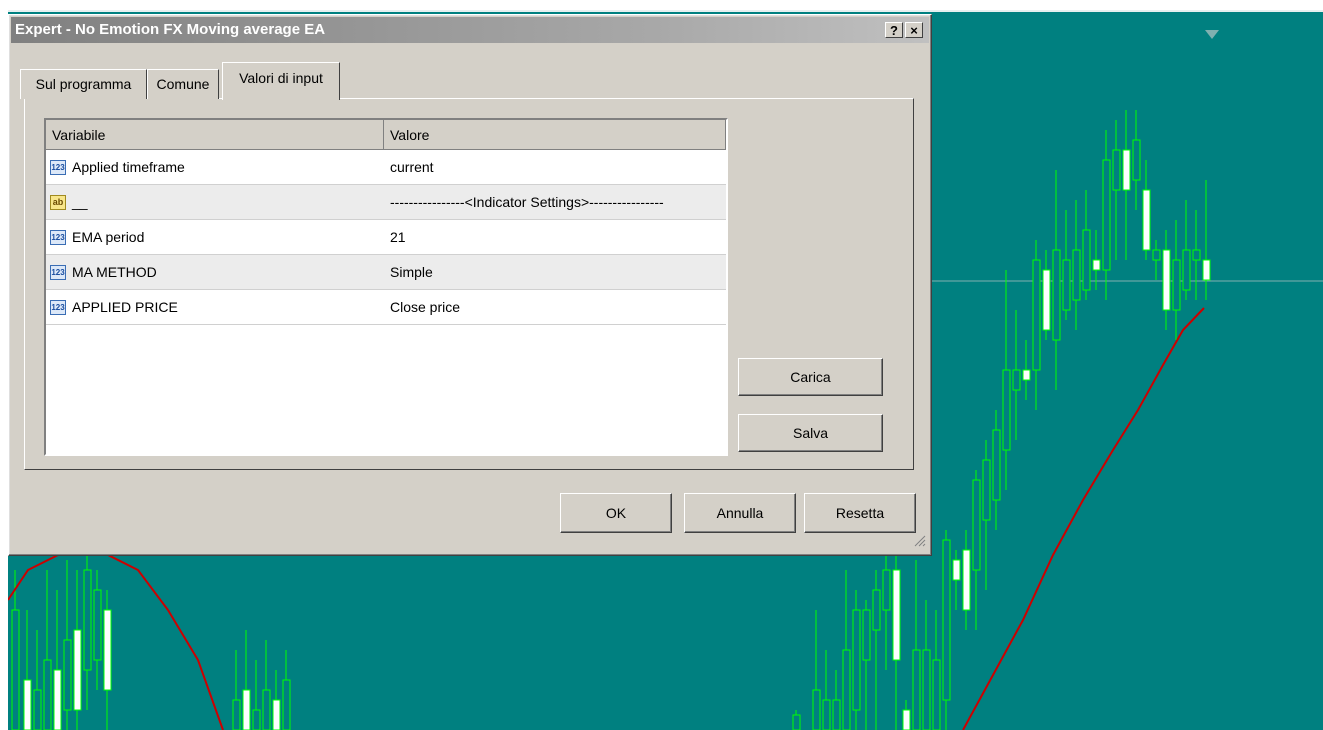 The height and width of the screenshot is (730, 1323). What do you see at coordinates (83, 84) in the screenshot?
I see `tab-about: Sul programma` at bounding box center [83, 84].